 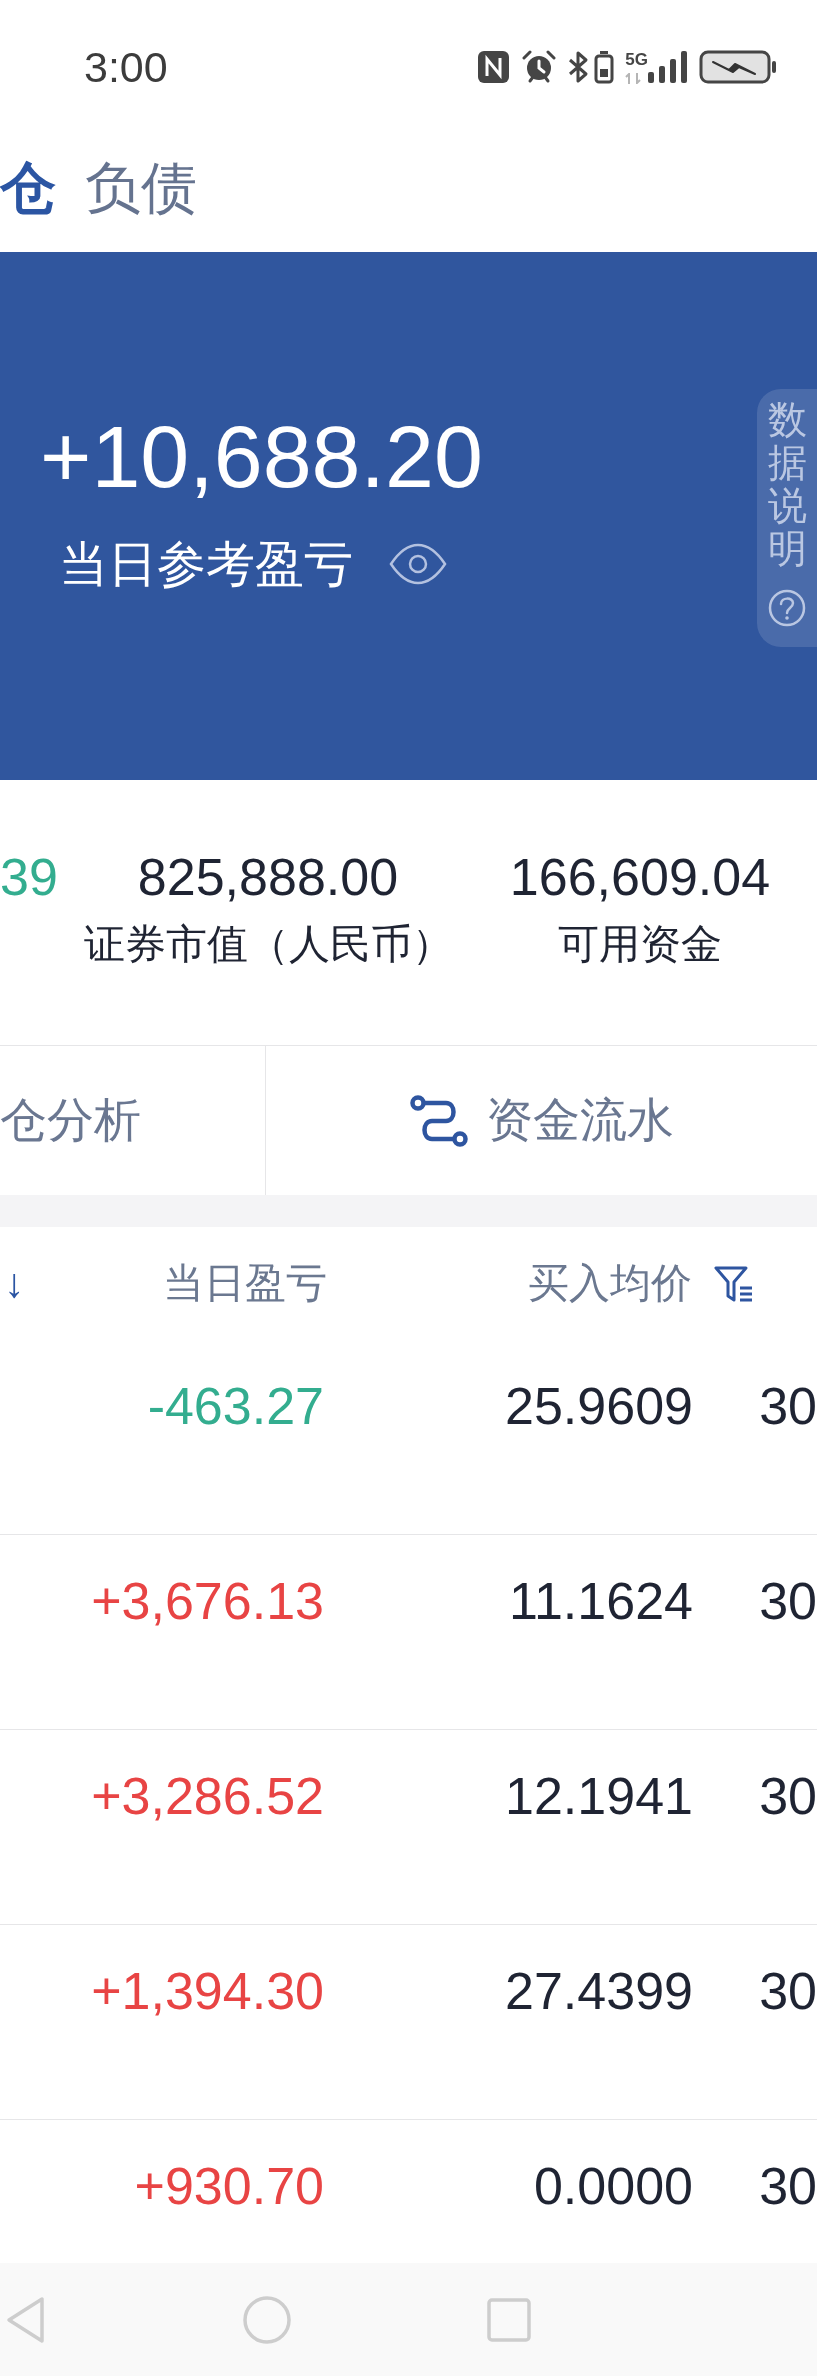 I want to click on avg-price-cell-text: 0.0000, so click(x=613, y=2186).